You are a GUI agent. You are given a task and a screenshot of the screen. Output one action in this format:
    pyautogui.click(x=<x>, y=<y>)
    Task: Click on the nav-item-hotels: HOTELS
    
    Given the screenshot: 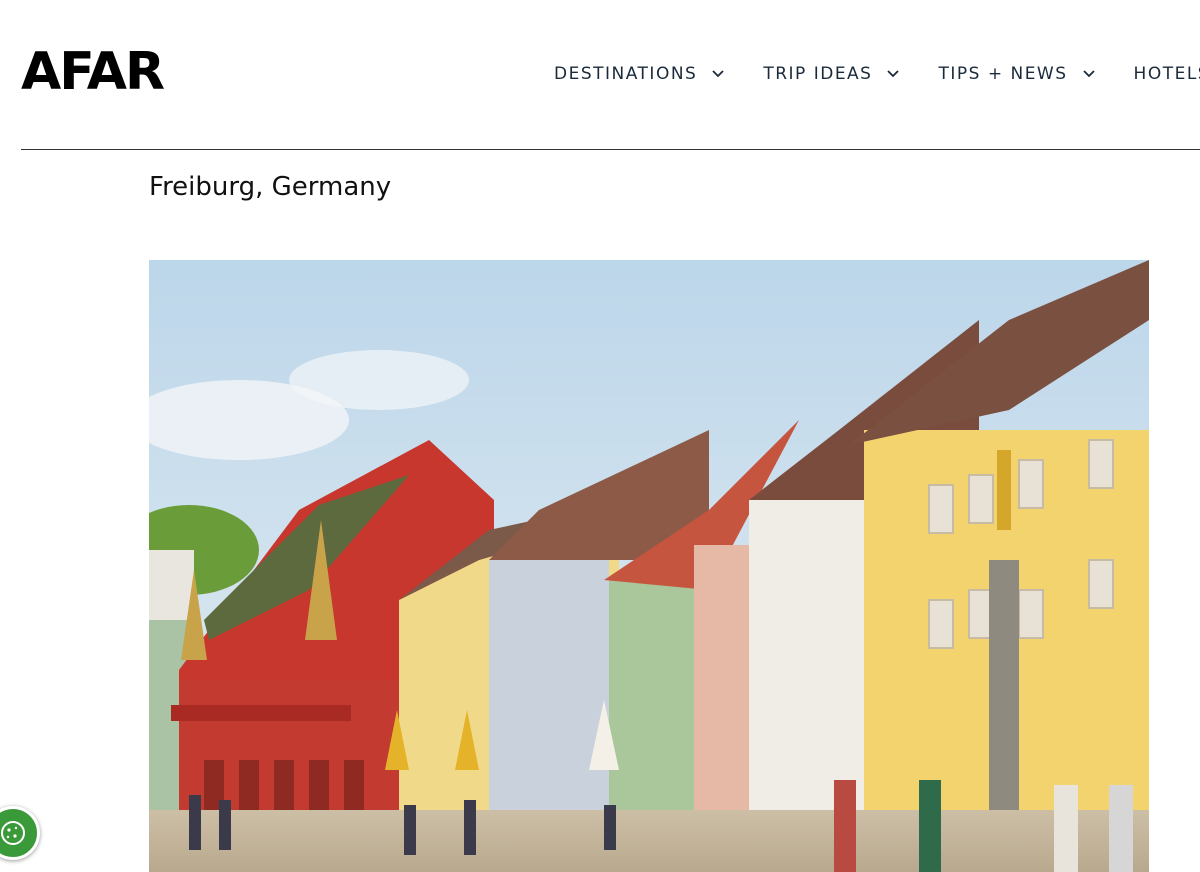 What is the action you would take?
    pyautogui.click(x=1167, y=74)
    